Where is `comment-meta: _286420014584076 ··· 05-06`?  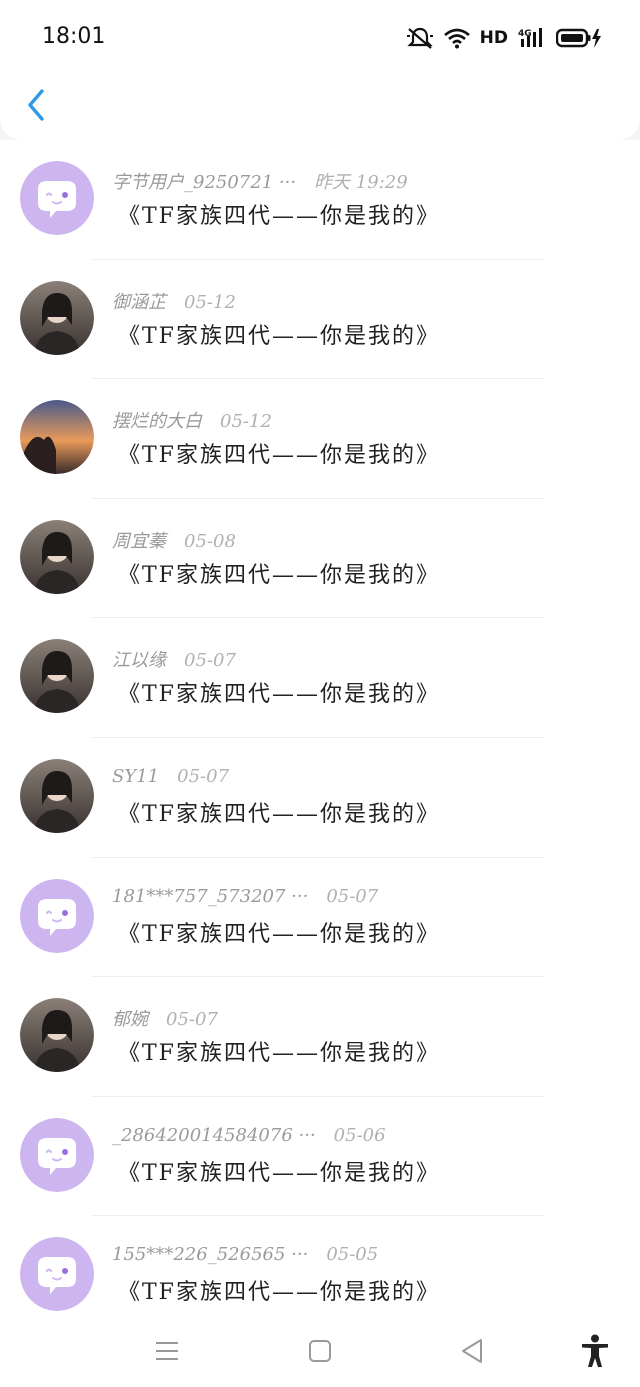
comment-meta: _286420014584076 ··· 05-06 is located at coordinates (249, 1135).